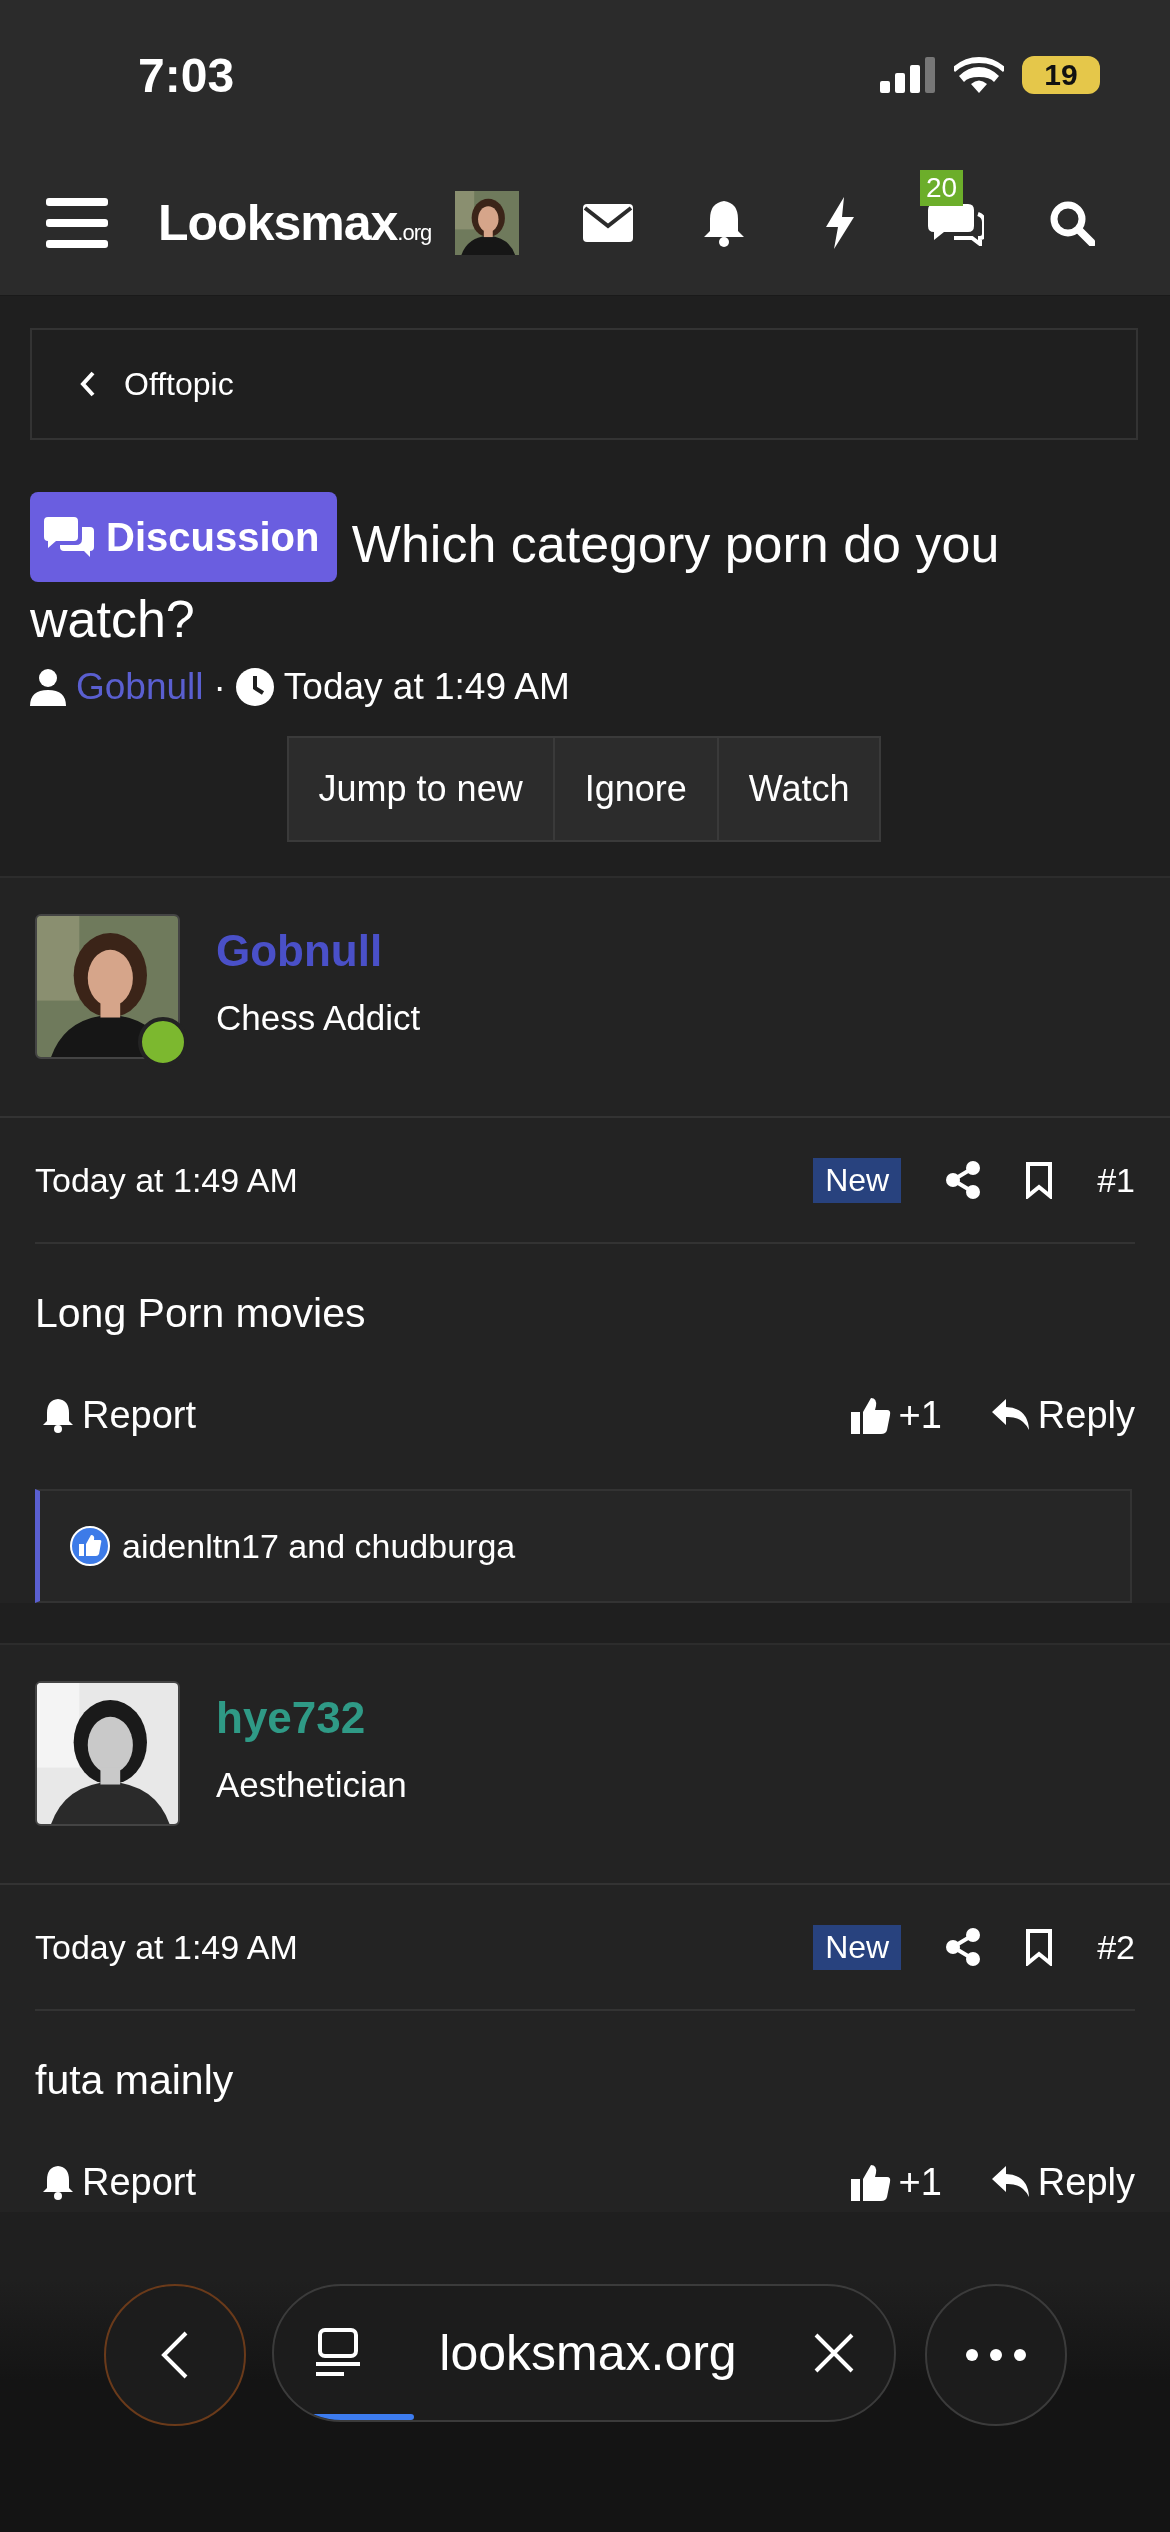  I want to click on post-number: #1, so click(1116, 1180).